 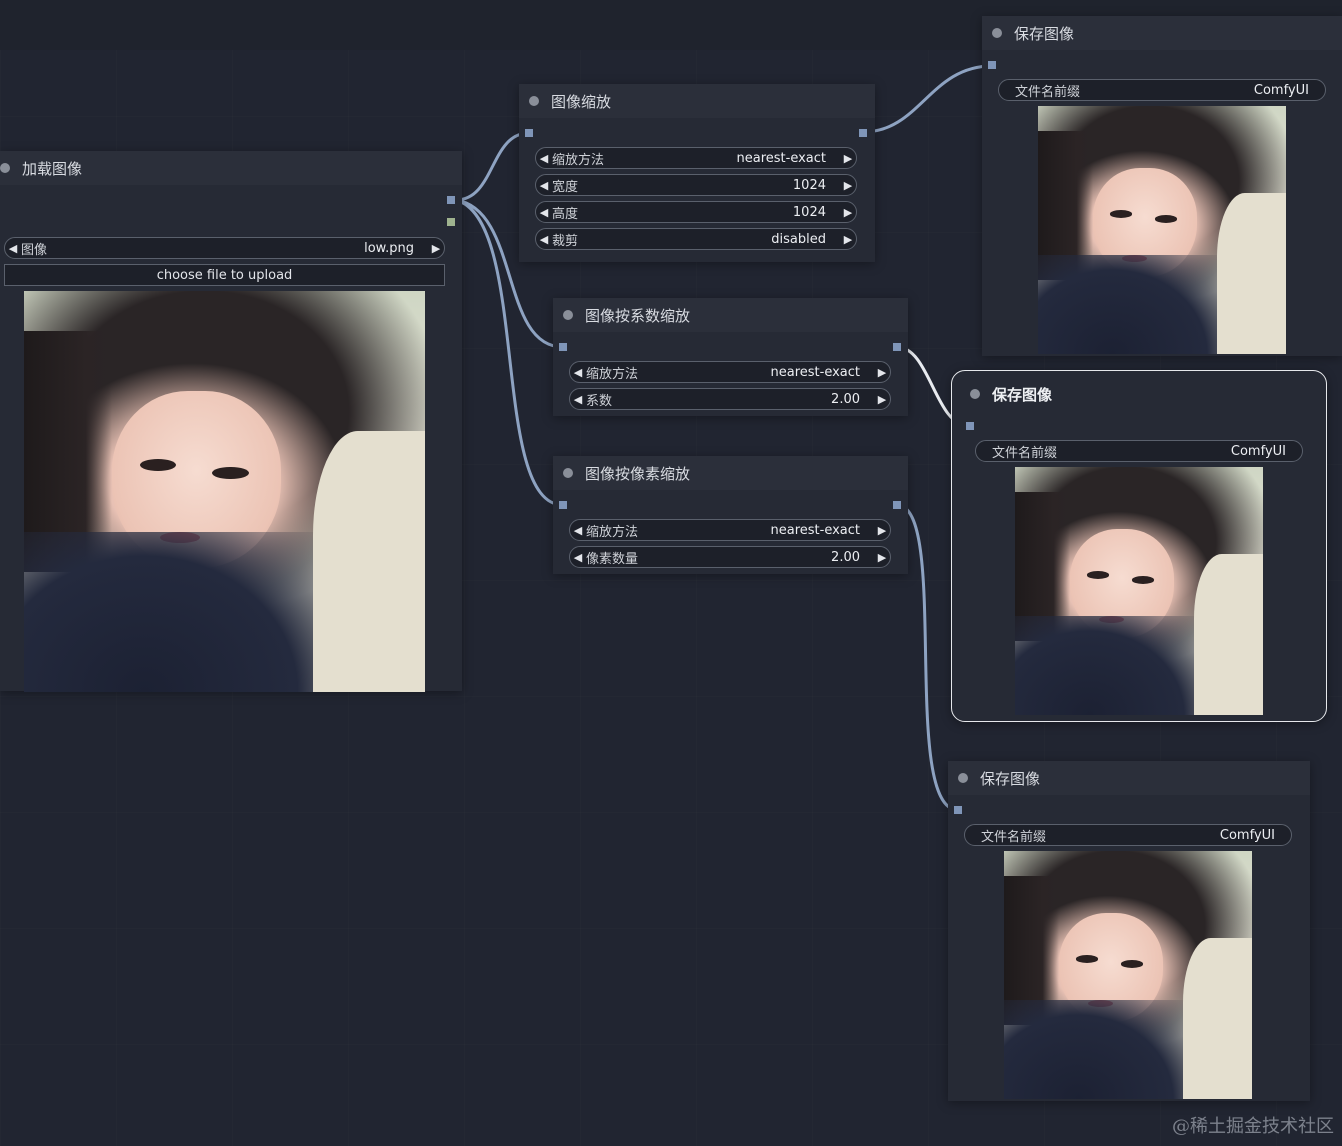 What do you see at coordinates (697, 101) in the screenshot?
I see `node-title-bar: 图像缩放` at bounding box center [697, 101].